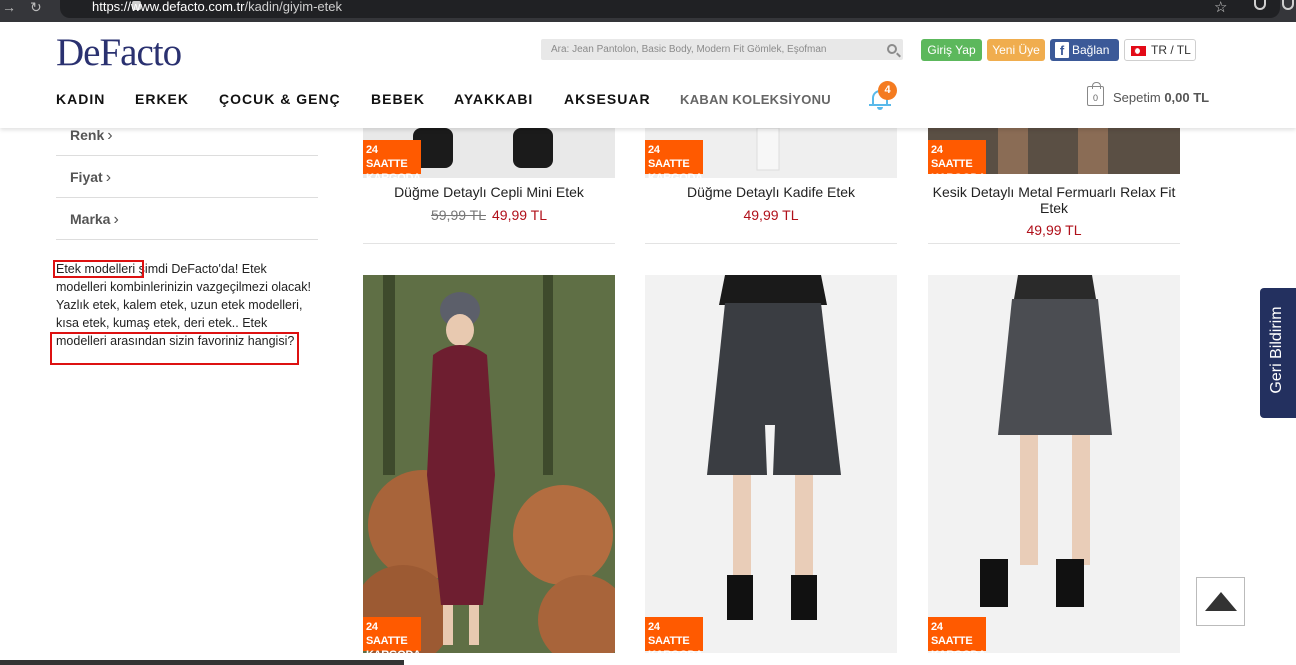 This screenshot has height=665, width=1296. I want to click on notification-count-badge: 4, so click(887, 90).